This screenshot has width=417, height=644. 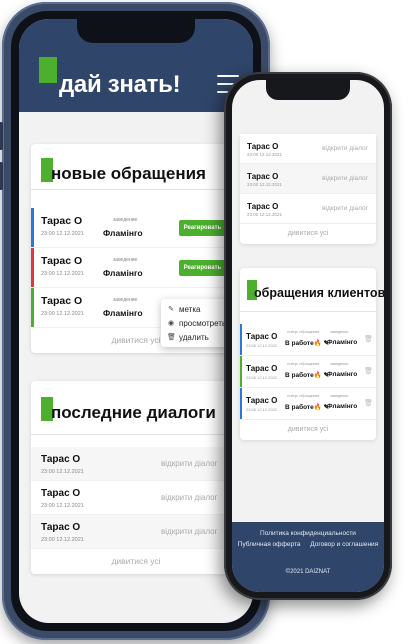 I want to click on pencil-icon: ✎, so click(x=171, y=309).